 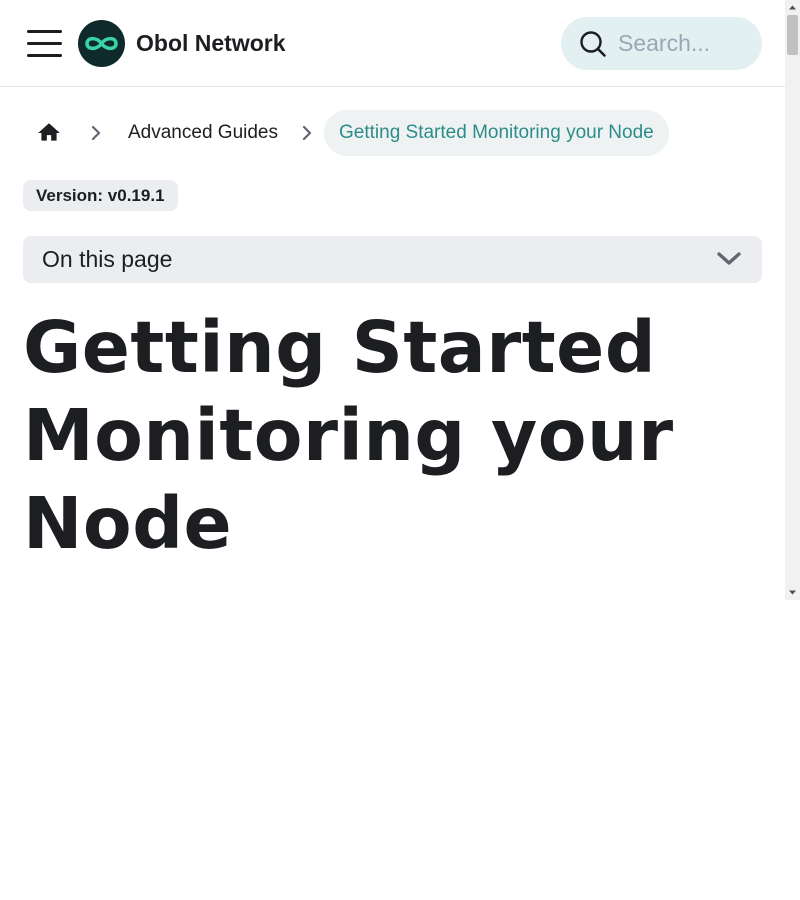 I want to click on hamburger-menu-icon, so click(x=45, y=43).